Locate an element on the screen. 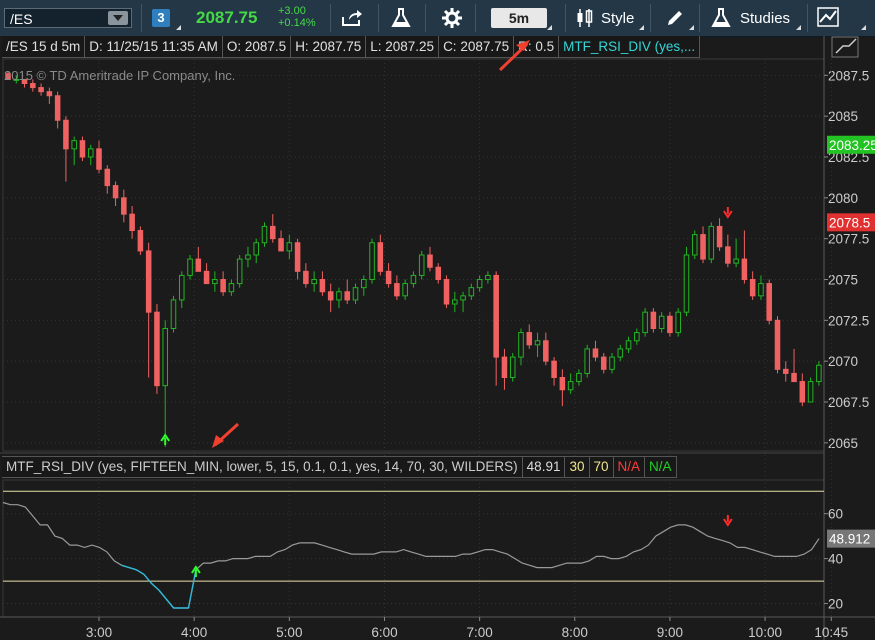 The width and height of the screenshot is (875, 640). flask-button is located at coordinates (401, 18).